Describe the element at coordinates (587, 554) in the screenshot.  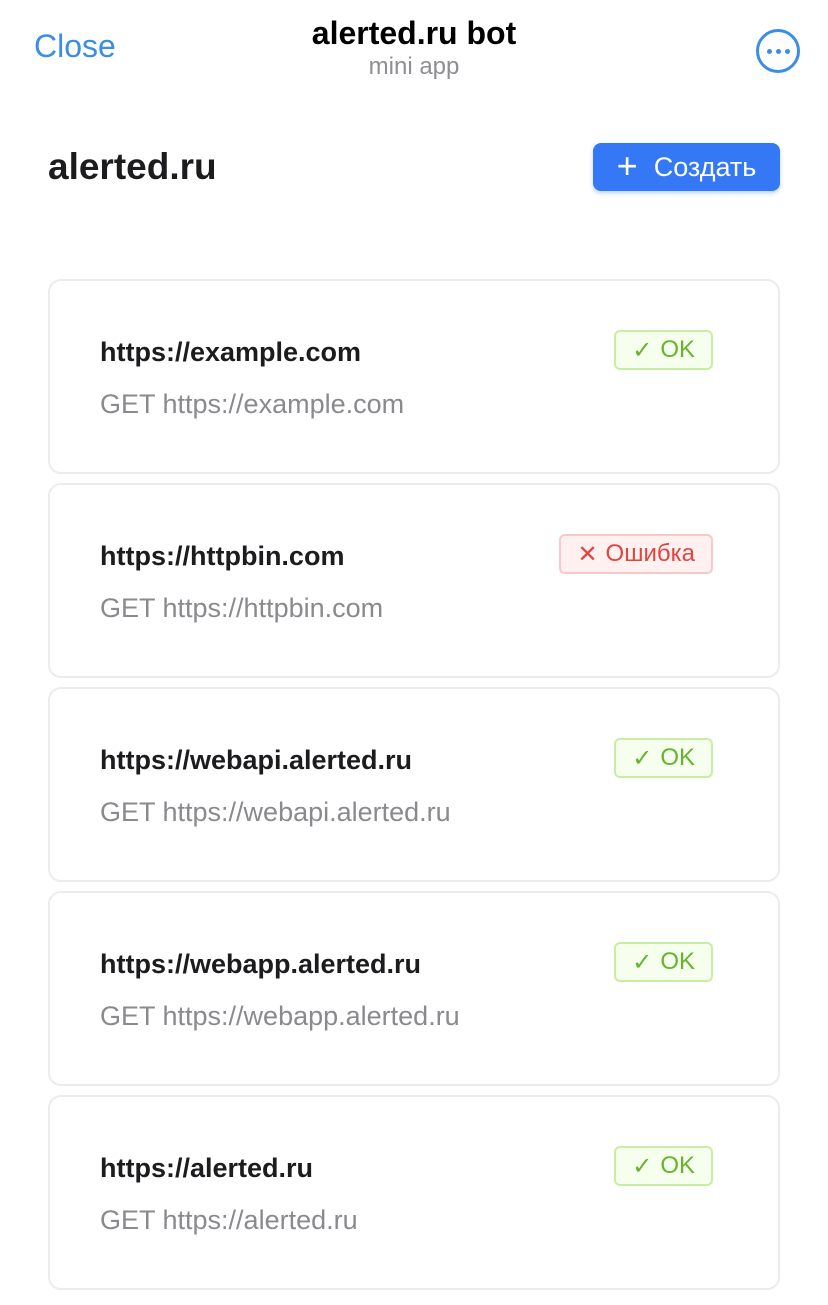
I see `cross-icon: ✕` at that location.